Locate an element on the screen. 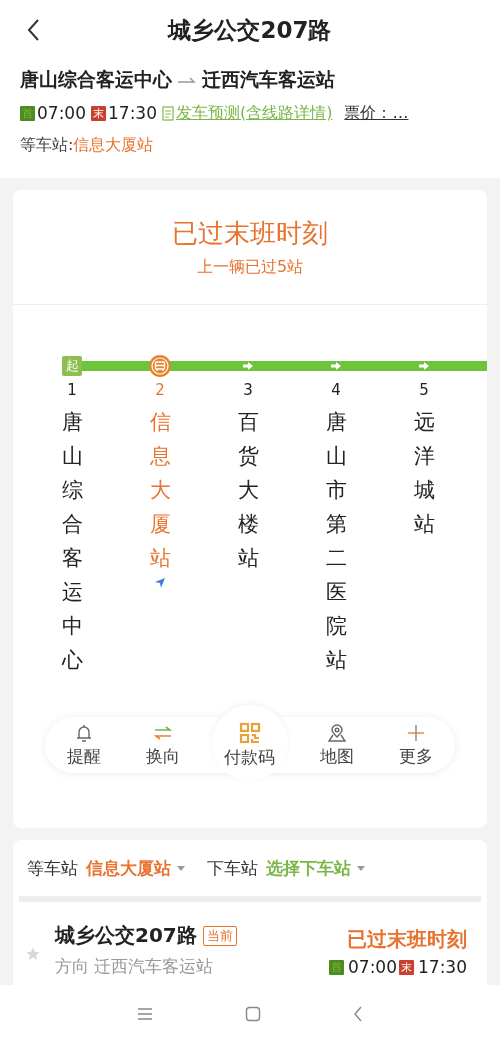  current-tag: 当前 is located at coordinates (219, 935).